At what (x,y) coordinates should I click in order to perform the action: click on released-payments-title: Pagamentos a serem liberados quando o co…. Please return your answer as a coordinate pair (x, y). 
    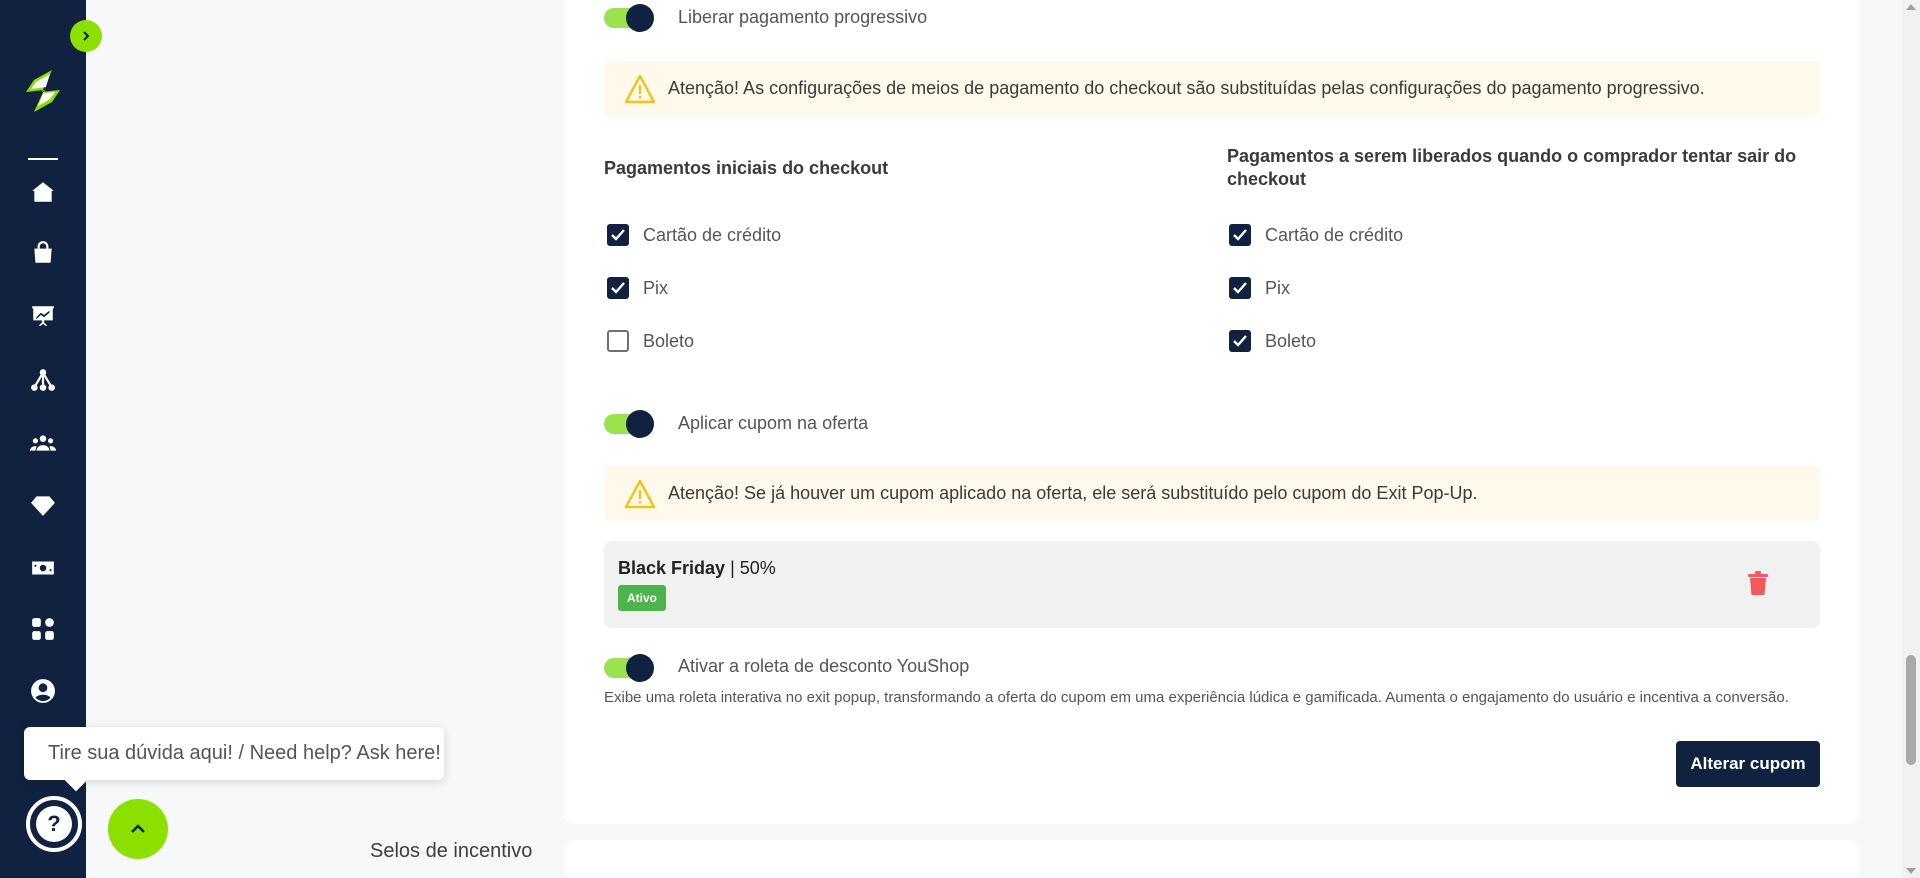
    Looking at the image, I should click on (1512, 167).